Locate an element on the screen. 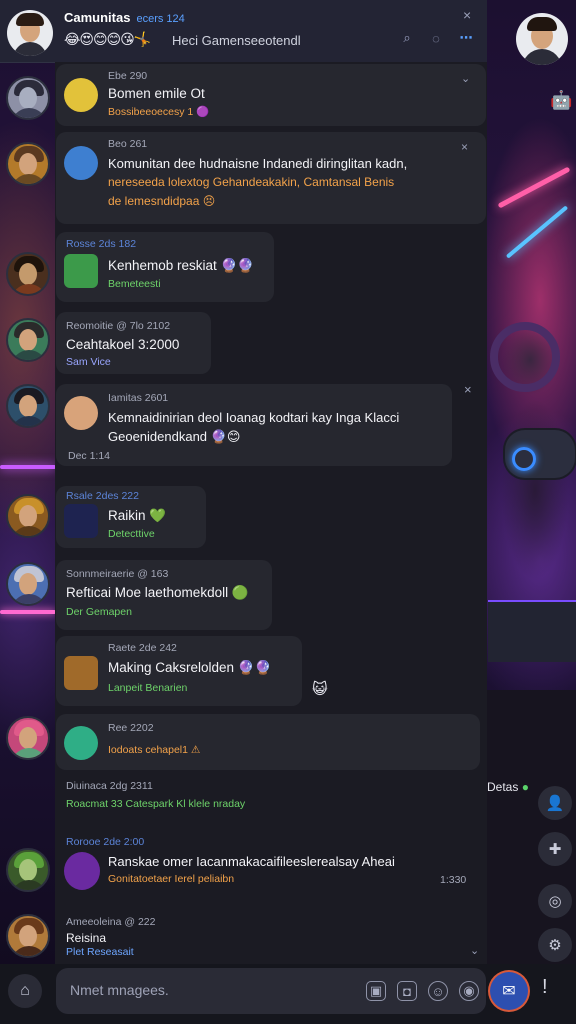 The image size is (576, 1024). message-subtext: Bemeteesti is located at coordinates (134, 284).